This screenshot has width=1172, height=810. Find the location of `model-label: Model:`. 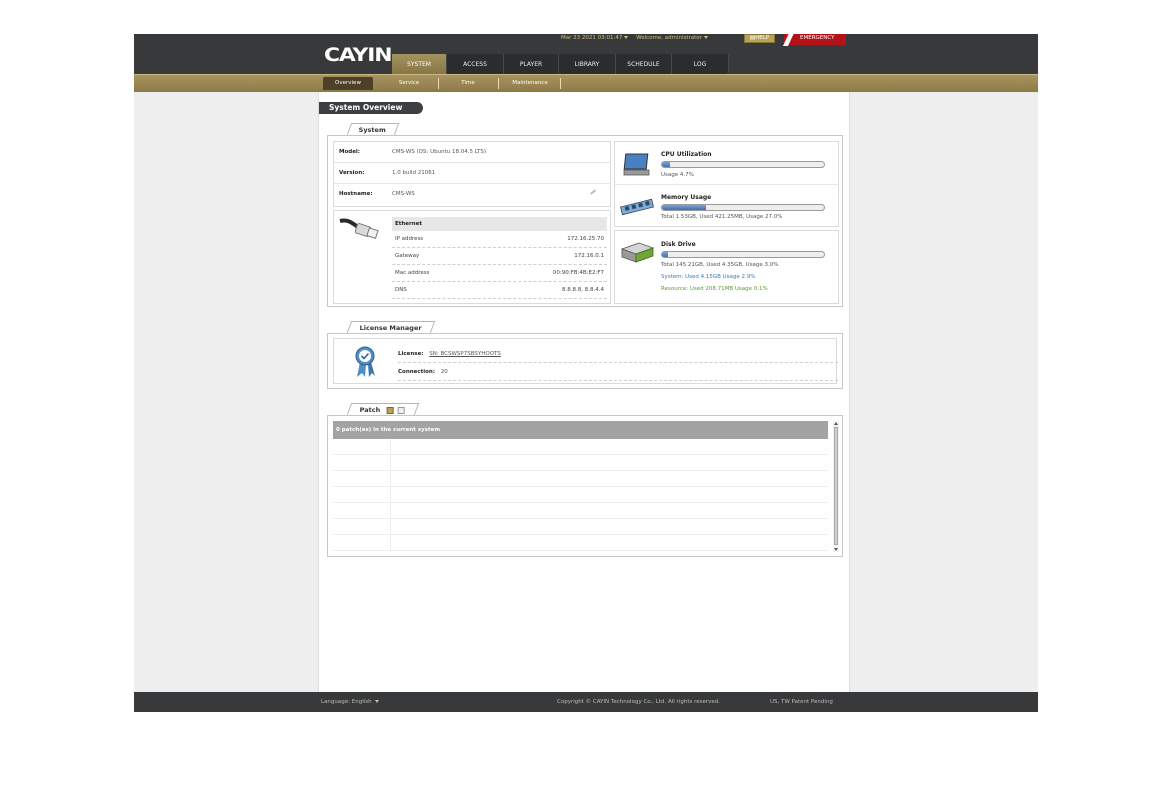

model-label: Model: is located at coordinates (350, 152).